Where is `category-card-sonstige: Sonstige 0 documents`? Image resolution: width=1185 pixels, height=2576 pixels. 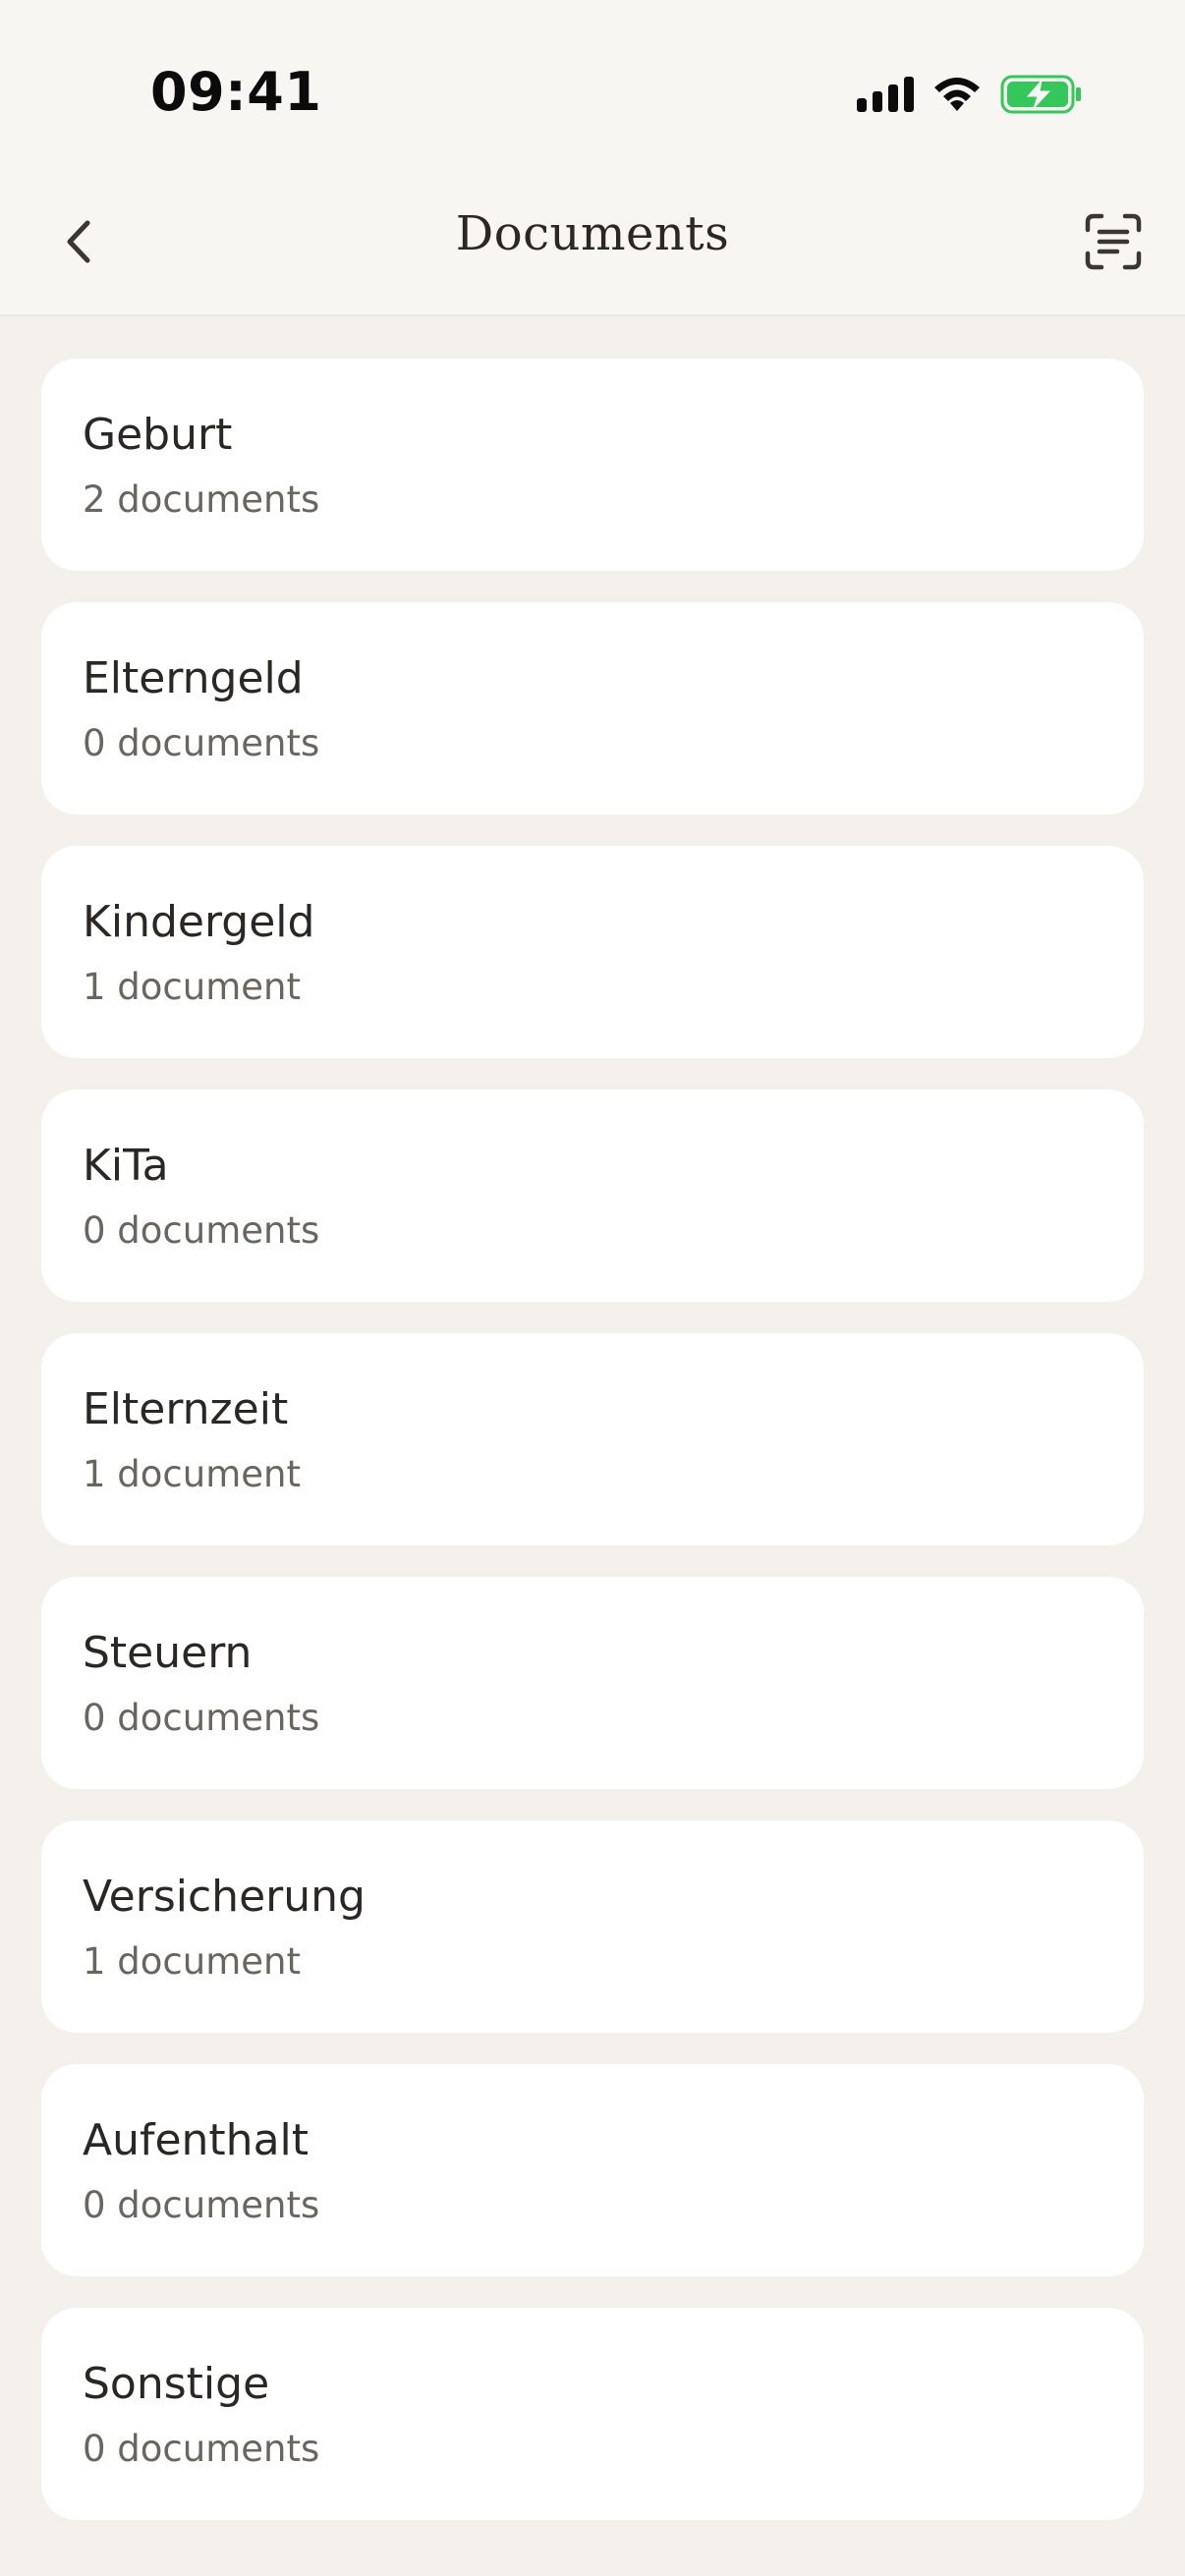 category-card-sonstige: Sonstige 0 documents is located at coordinates (592, 2414).